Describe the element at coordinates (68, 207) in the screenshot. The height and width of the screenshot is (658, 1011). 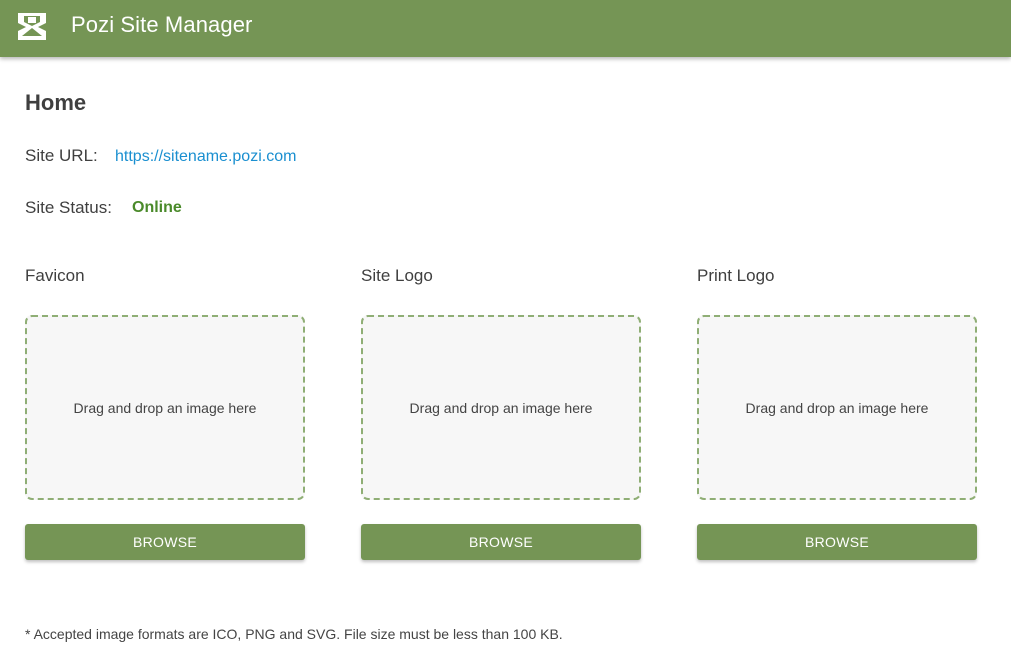
I see `site-status-label: Site Status:` at that location.